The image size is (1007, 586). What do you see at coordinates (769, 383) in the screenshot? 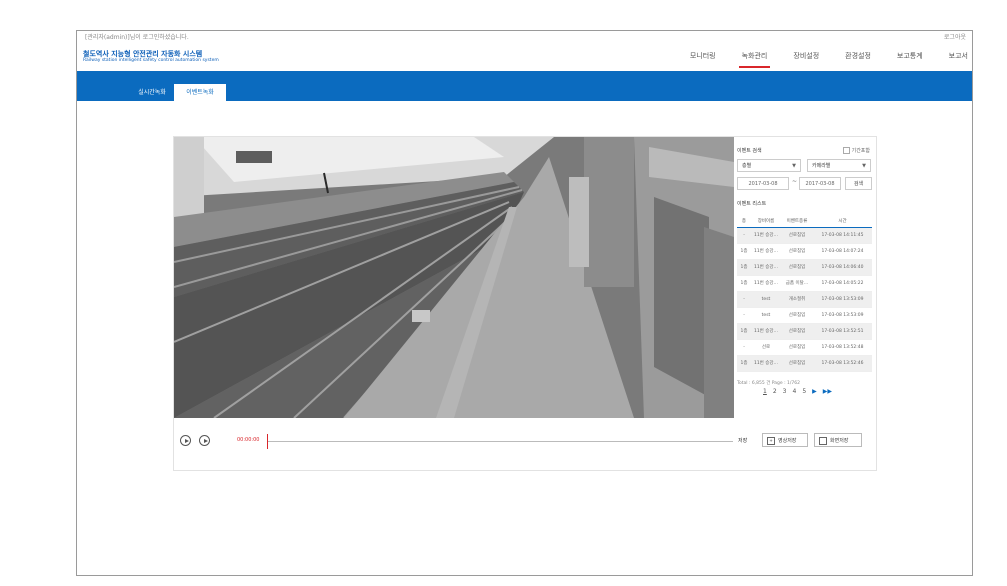
I see `pagination-total: Total : 6,855 건 Page : 1/762` at bounding box center [769, 383].